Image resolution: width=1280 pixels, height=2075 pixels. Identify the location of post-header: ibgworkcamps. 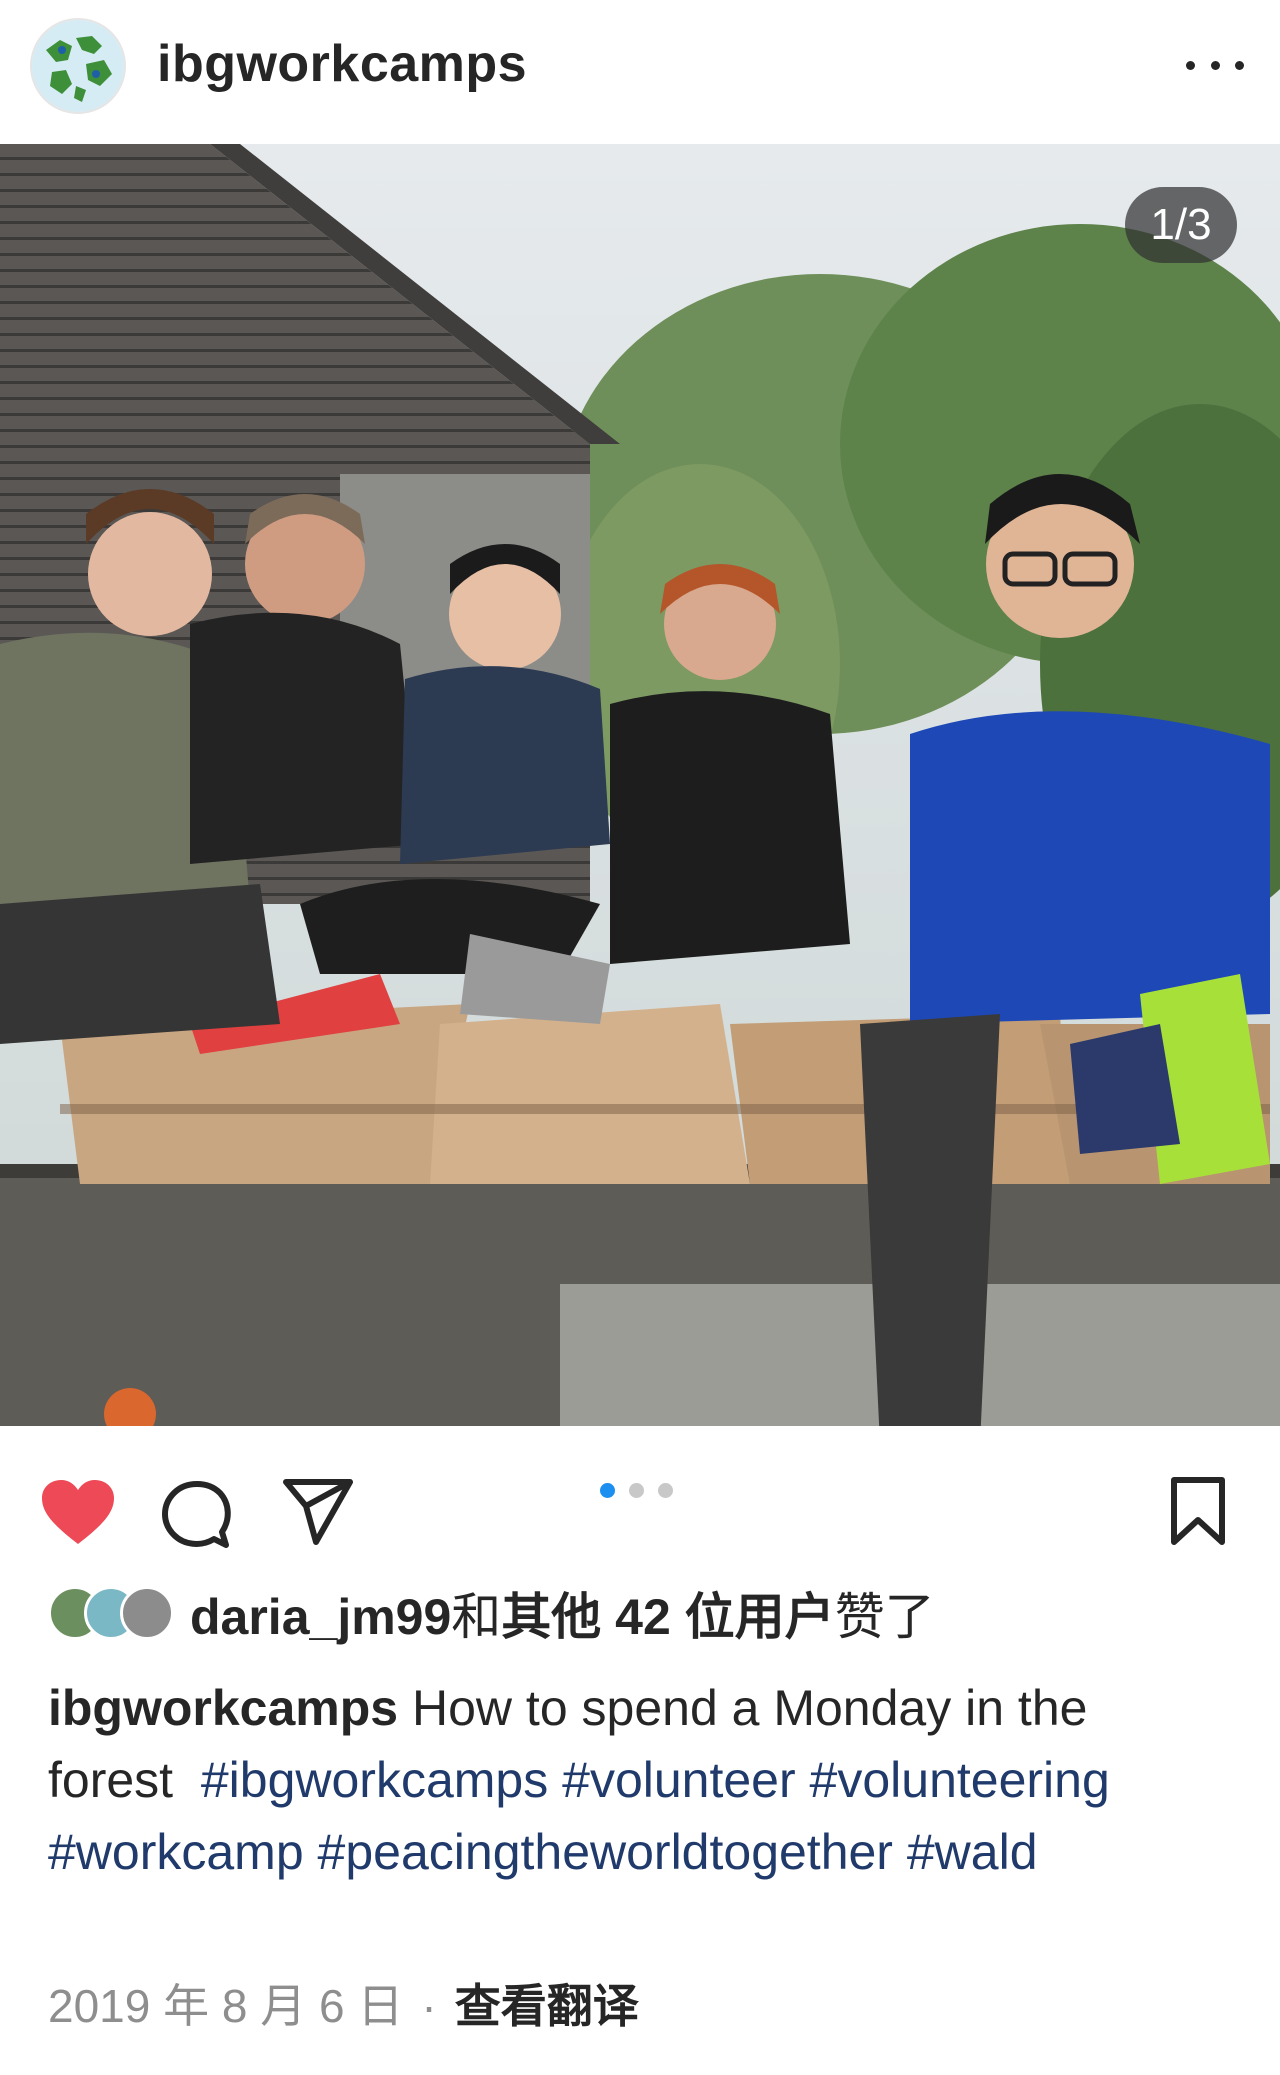
(640, 72).